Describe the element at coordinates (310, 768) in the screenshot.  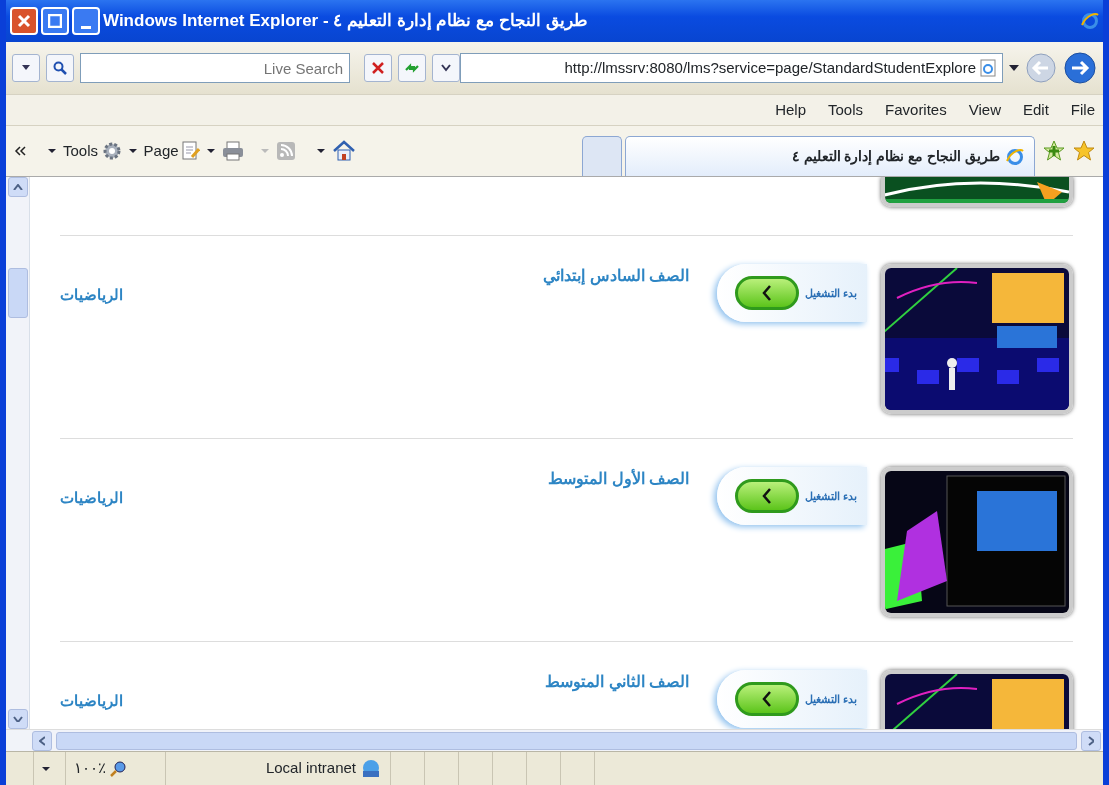
I see `zone-label: Local intranet` at that location.